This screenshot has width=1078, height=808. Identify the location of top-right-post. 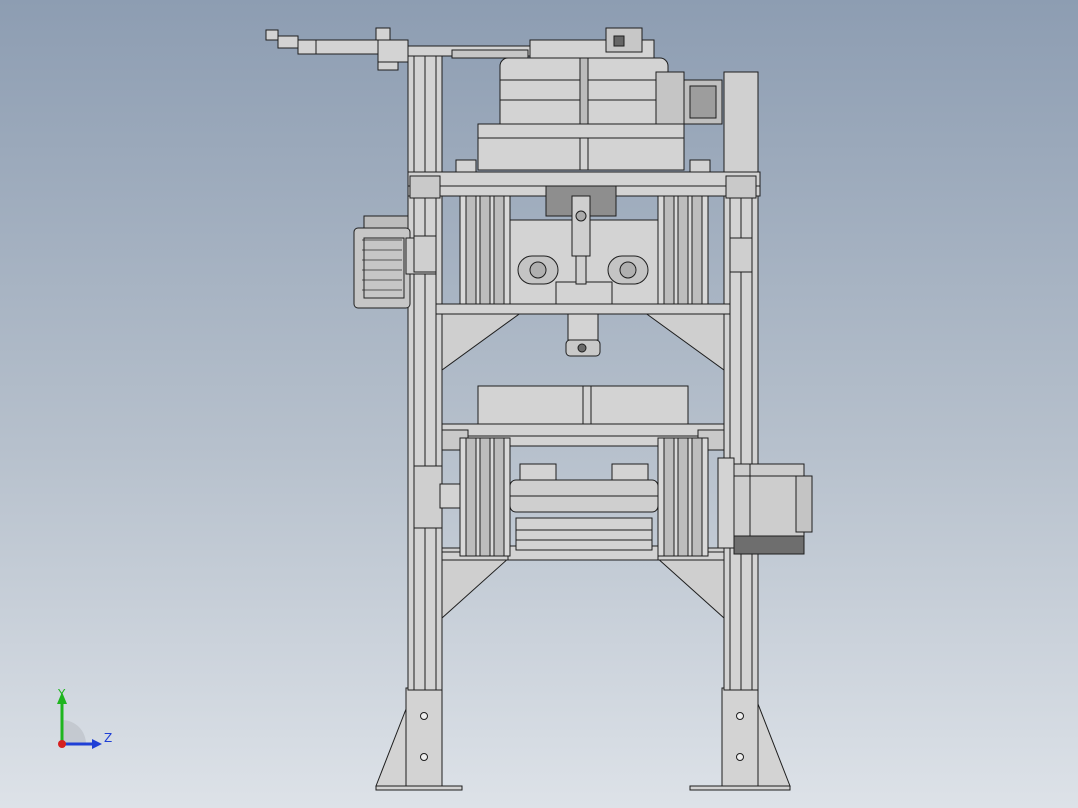
(741, 130).